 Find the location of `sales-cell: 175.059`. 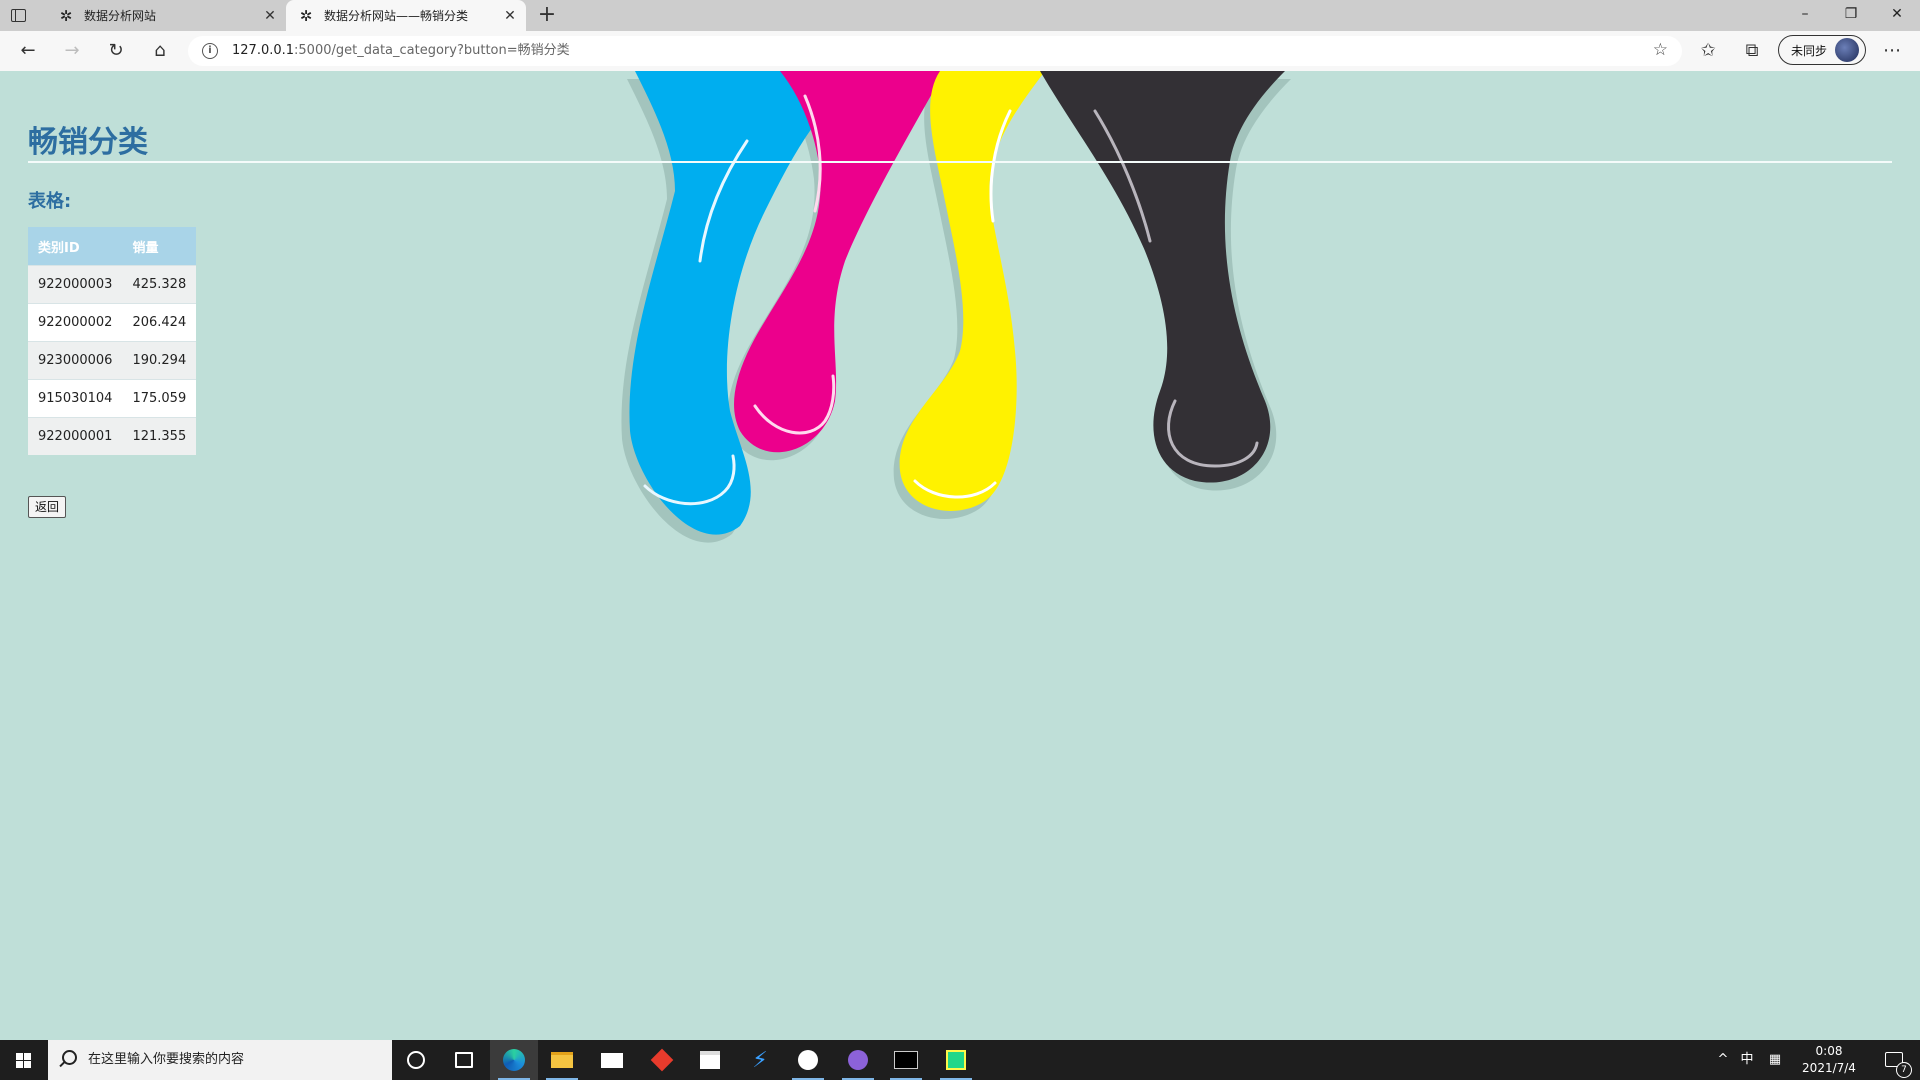

sales-cell: 175.059 is located at coordinates (159, 398).